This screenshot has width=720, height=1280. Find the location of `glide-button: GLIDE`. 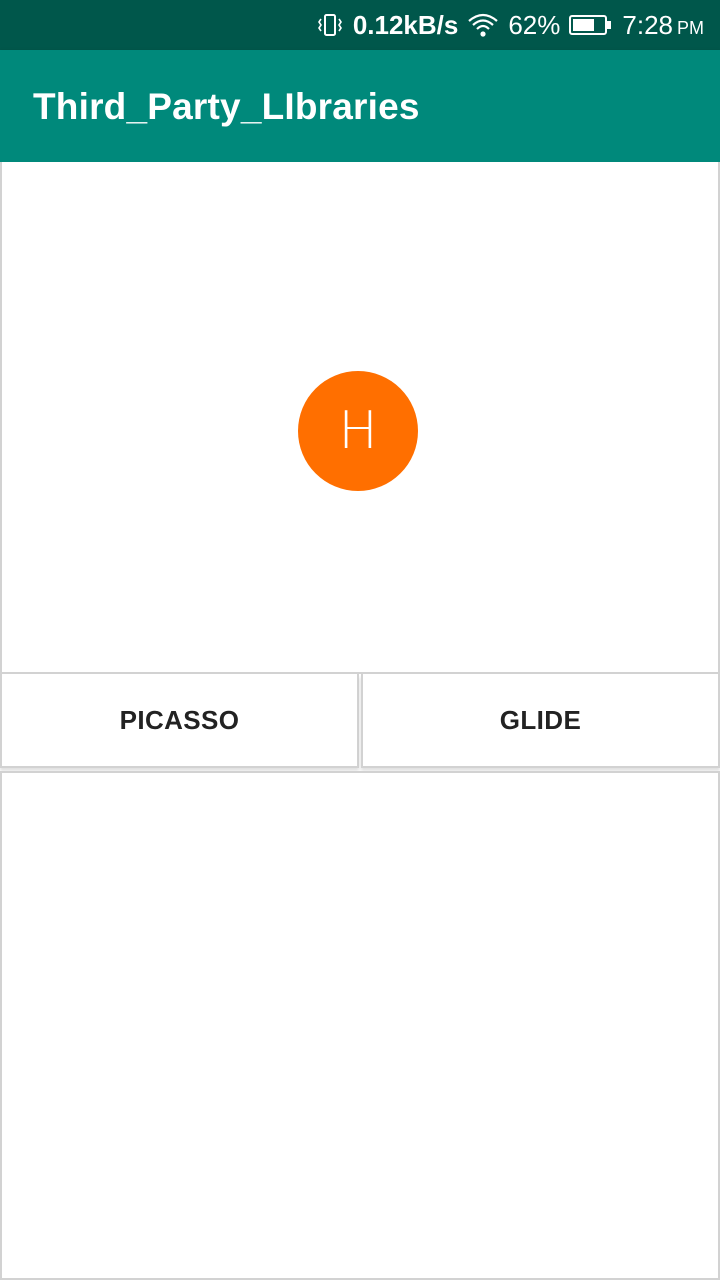

glide-button: GLIDE is located at coordinates (540, 721).